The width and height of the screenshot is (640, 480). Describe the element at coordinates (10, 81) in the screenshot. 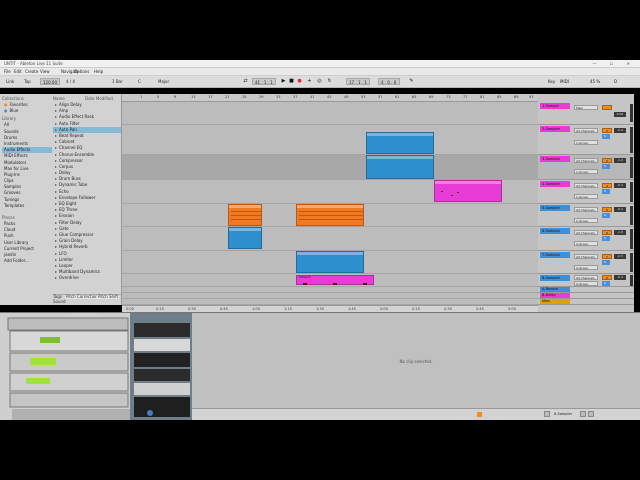

I see `link-button: Link` at that location.